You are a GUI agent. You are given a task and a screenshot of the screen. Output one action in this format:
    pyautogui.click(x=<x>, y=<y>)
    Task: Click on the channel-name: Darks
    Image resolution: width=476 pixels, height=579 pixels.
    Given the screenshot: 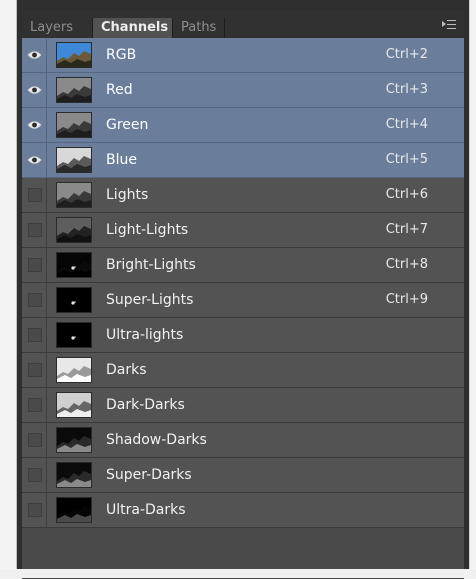 What is the action you would take?
    pyautogui.click(x=126, y=370)
    